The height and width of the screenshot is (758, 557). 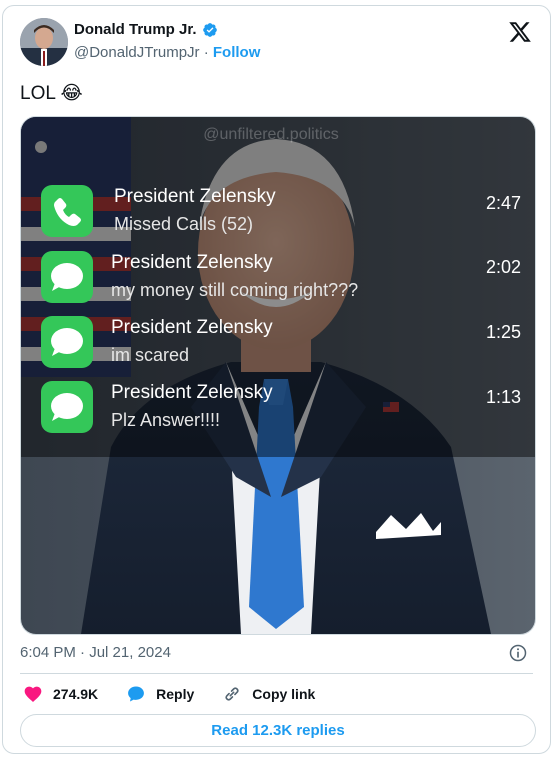 I want to click on tweet-time: 6:04 PM, so click(x=48, y=652).